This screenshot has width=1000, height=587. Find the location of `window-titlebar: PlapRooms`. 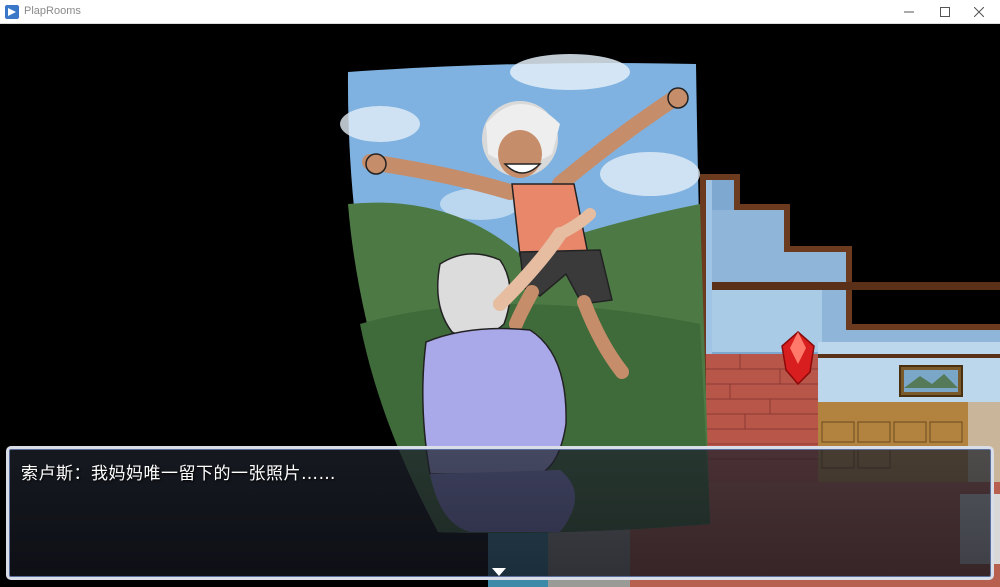

window-titlebar: PlapRooms is located at coordinates (500, 12).